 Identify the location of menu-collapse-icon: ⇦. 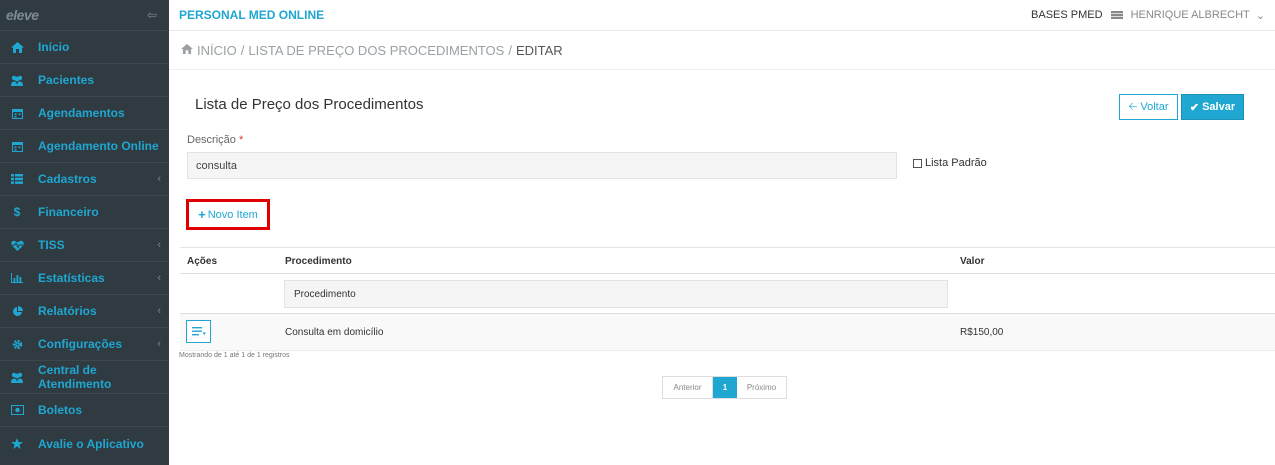
(152, 15).